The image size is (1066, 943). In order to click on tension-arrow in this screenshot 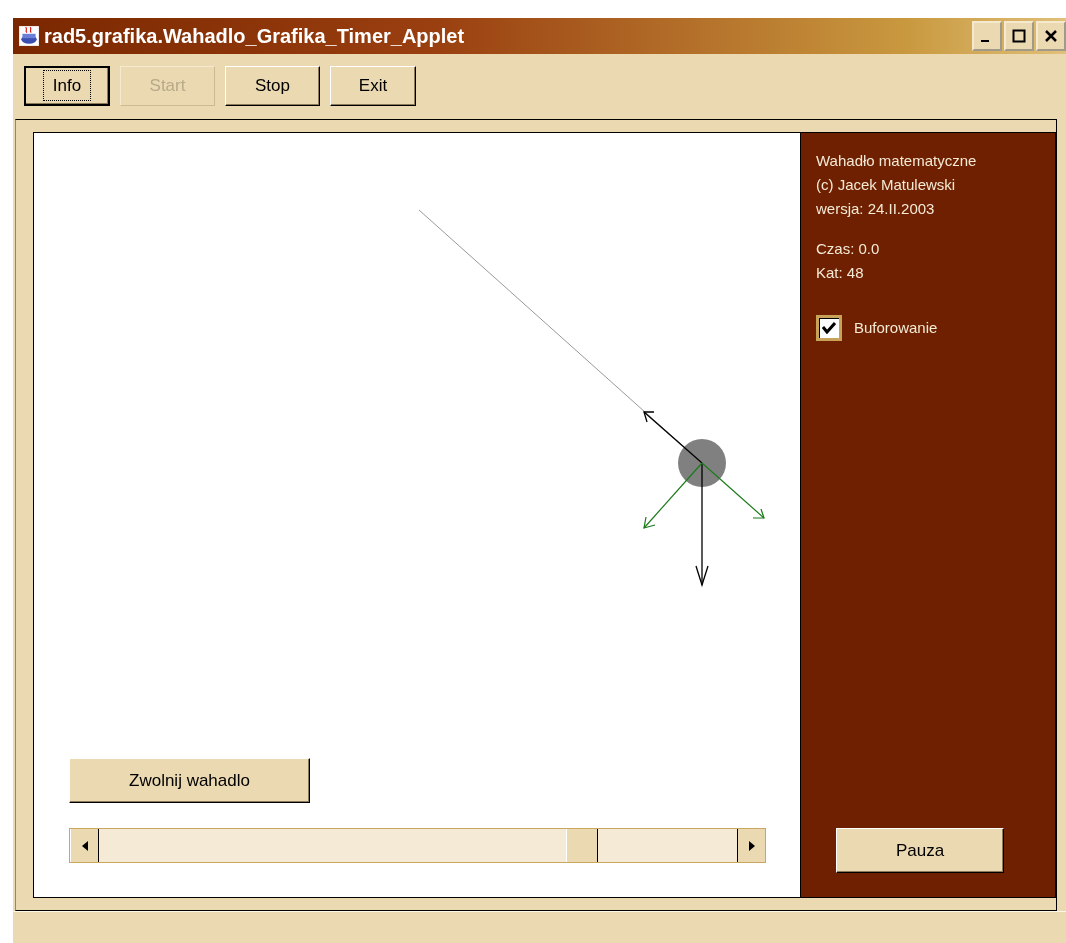, I will do `click(673, 437)`.